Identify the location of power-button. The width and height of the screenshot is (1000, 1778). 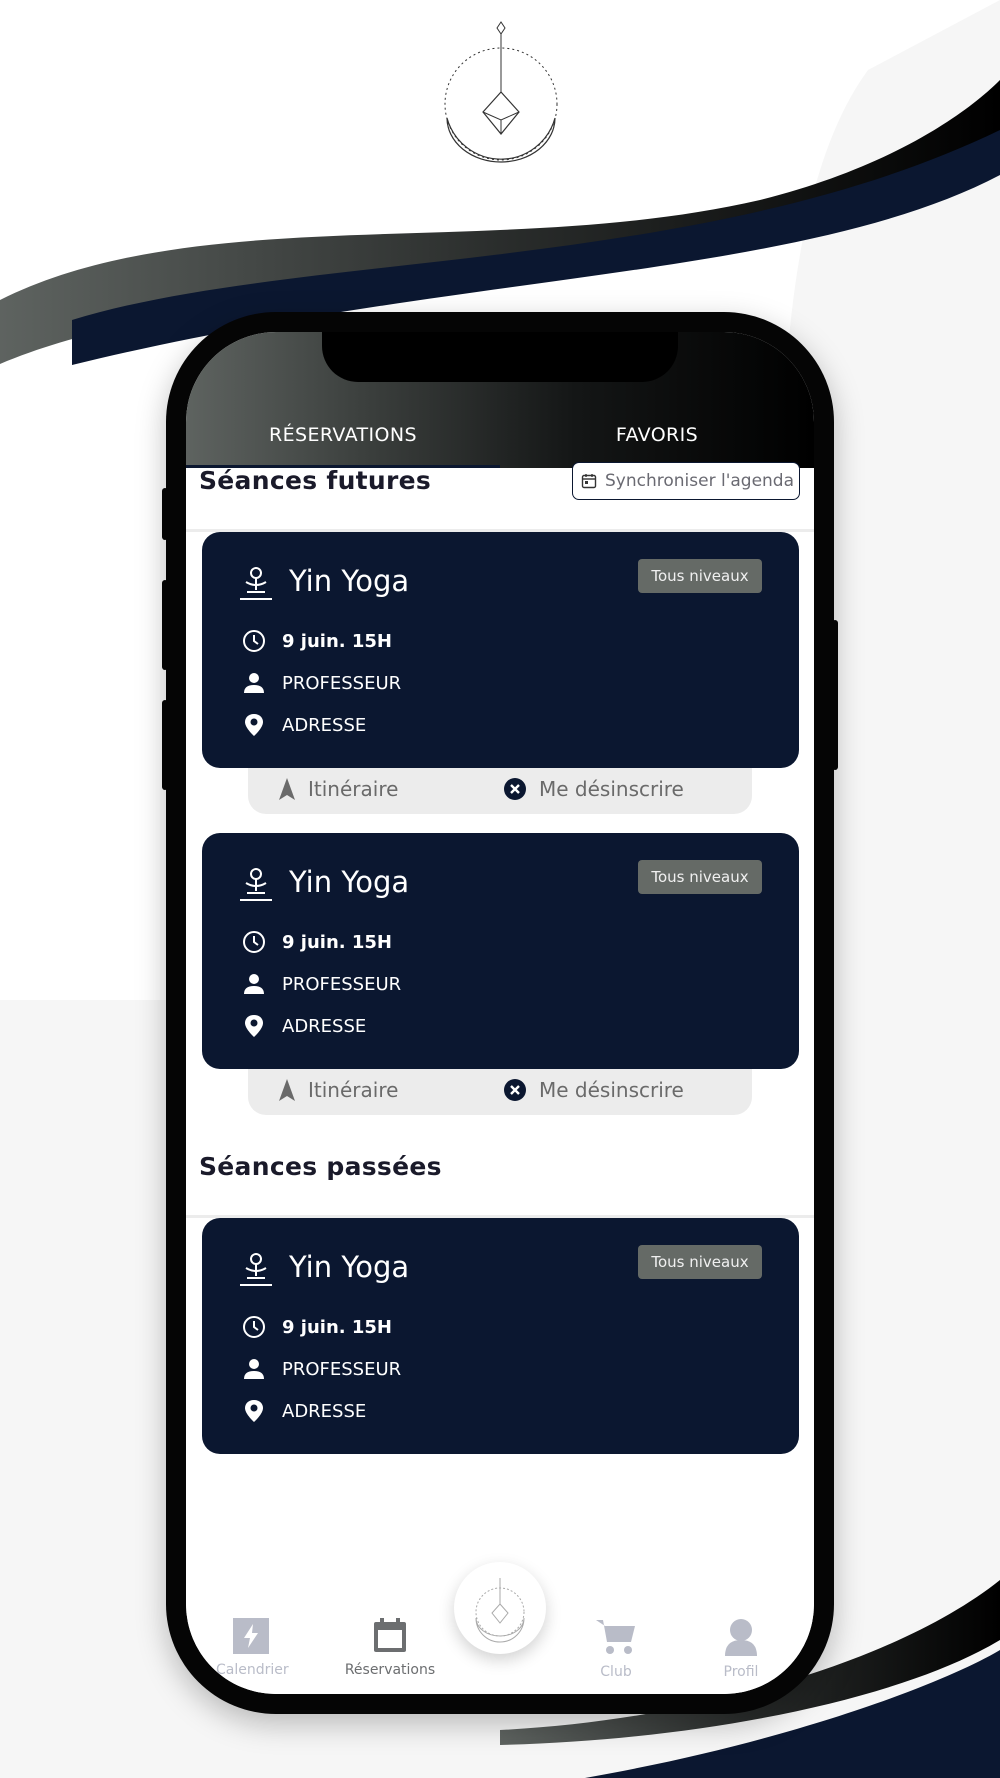
(835, 695).